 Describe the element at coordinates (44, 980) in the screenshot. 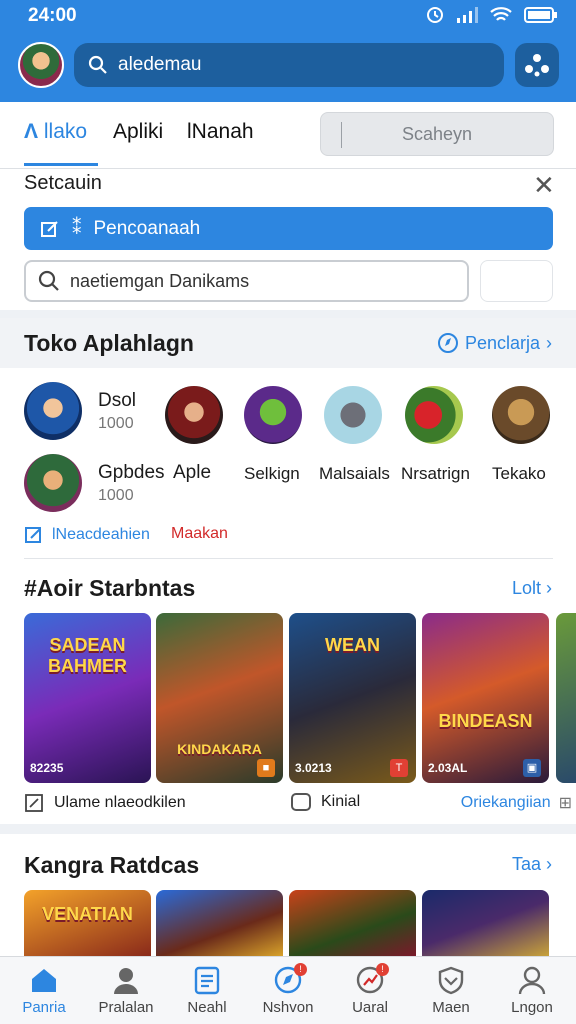

I see `home-icon` at that location.